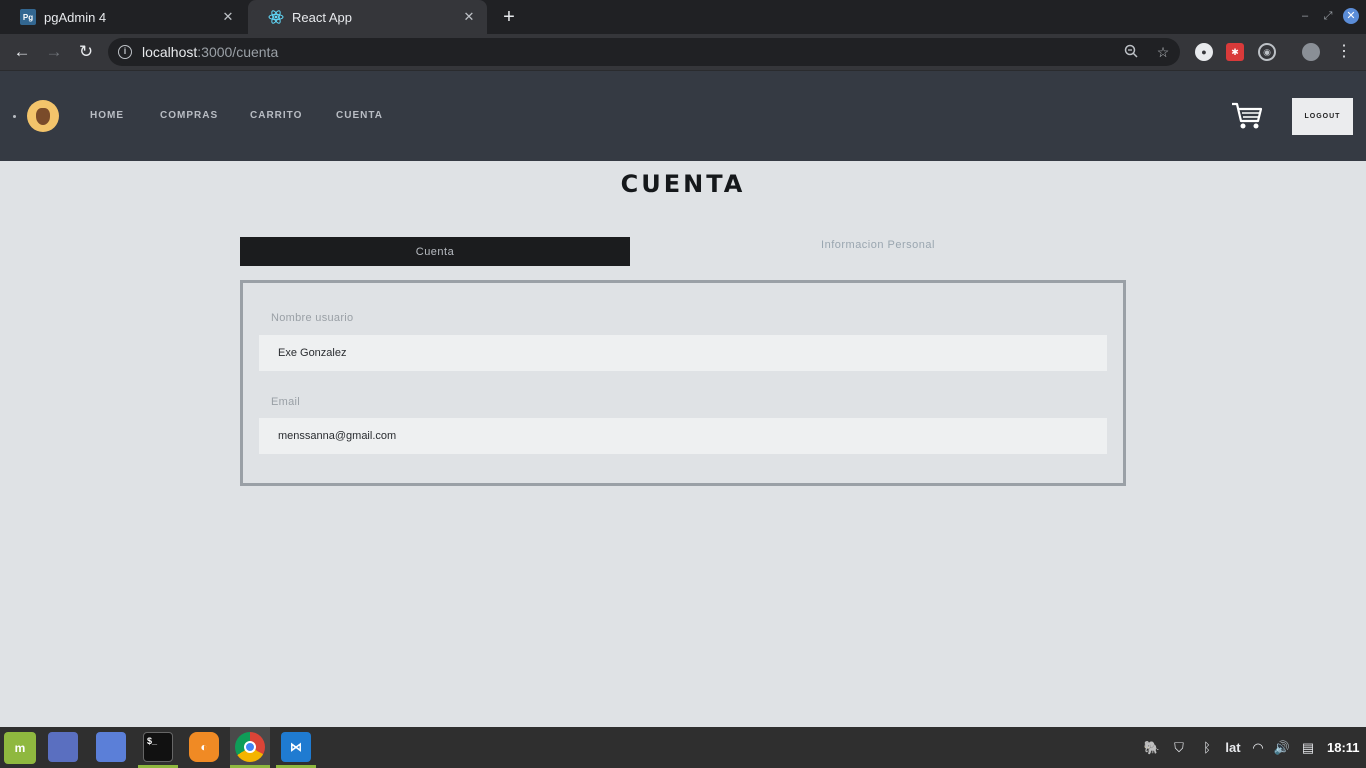 The width and height of the screenshot is (1366, 768). Describe the element at coordinates (1305, 16) in the screenshot. I see `minimize-window-icon: –` at that location.